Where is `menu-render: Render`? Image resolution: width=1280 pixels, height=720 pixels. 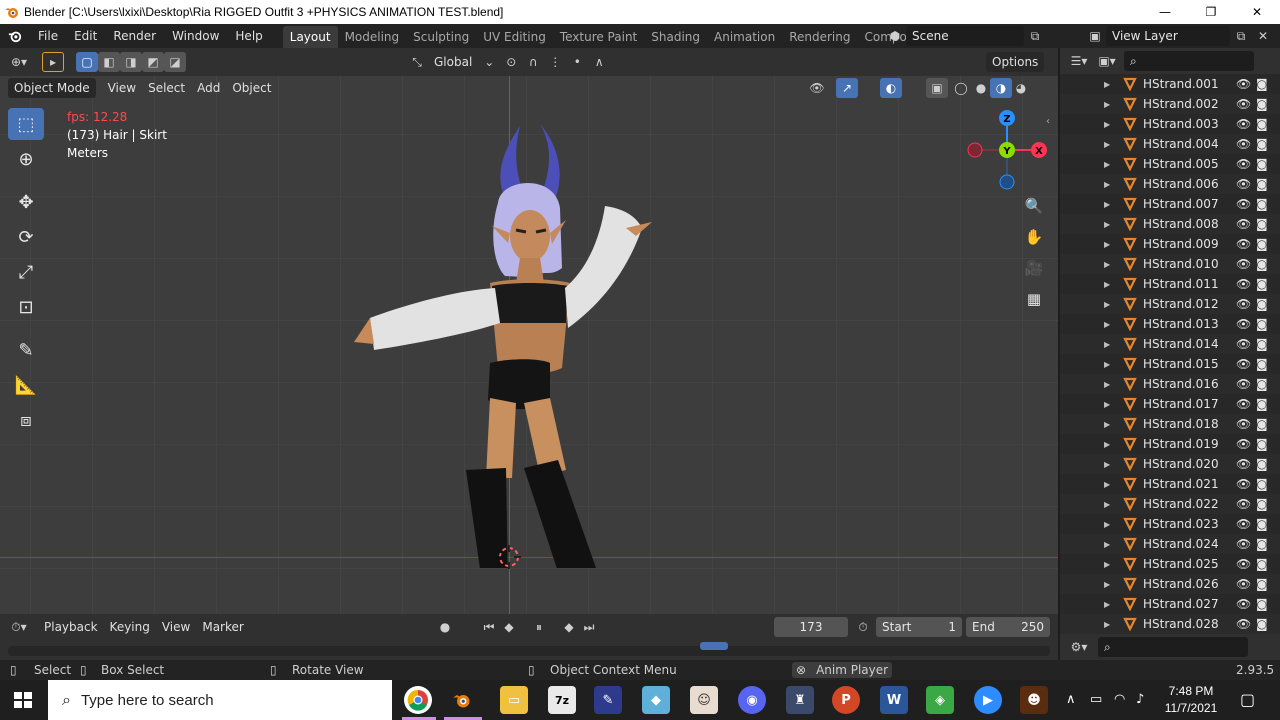
menu-render: Render is located at coordinates (134, 36).